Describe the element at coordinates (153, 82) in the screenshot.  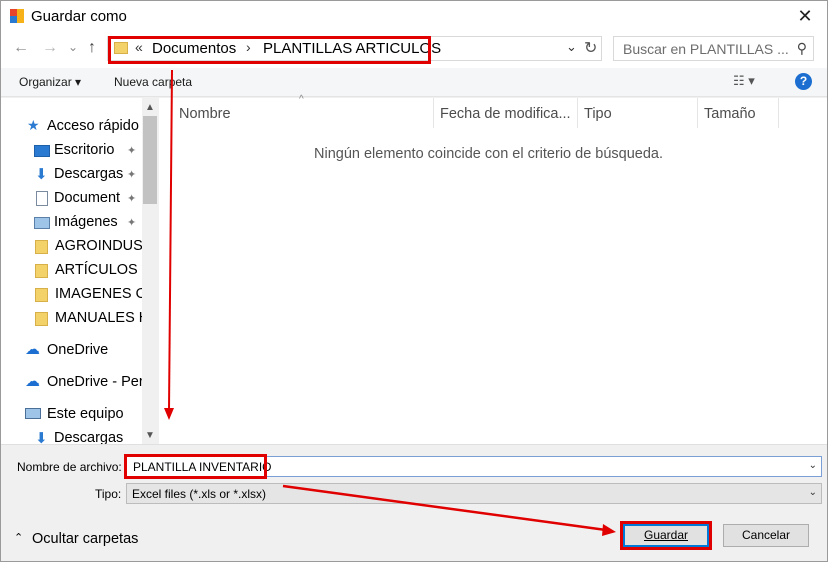
I see `new-folder-button: Nueva carpeta` at that location.